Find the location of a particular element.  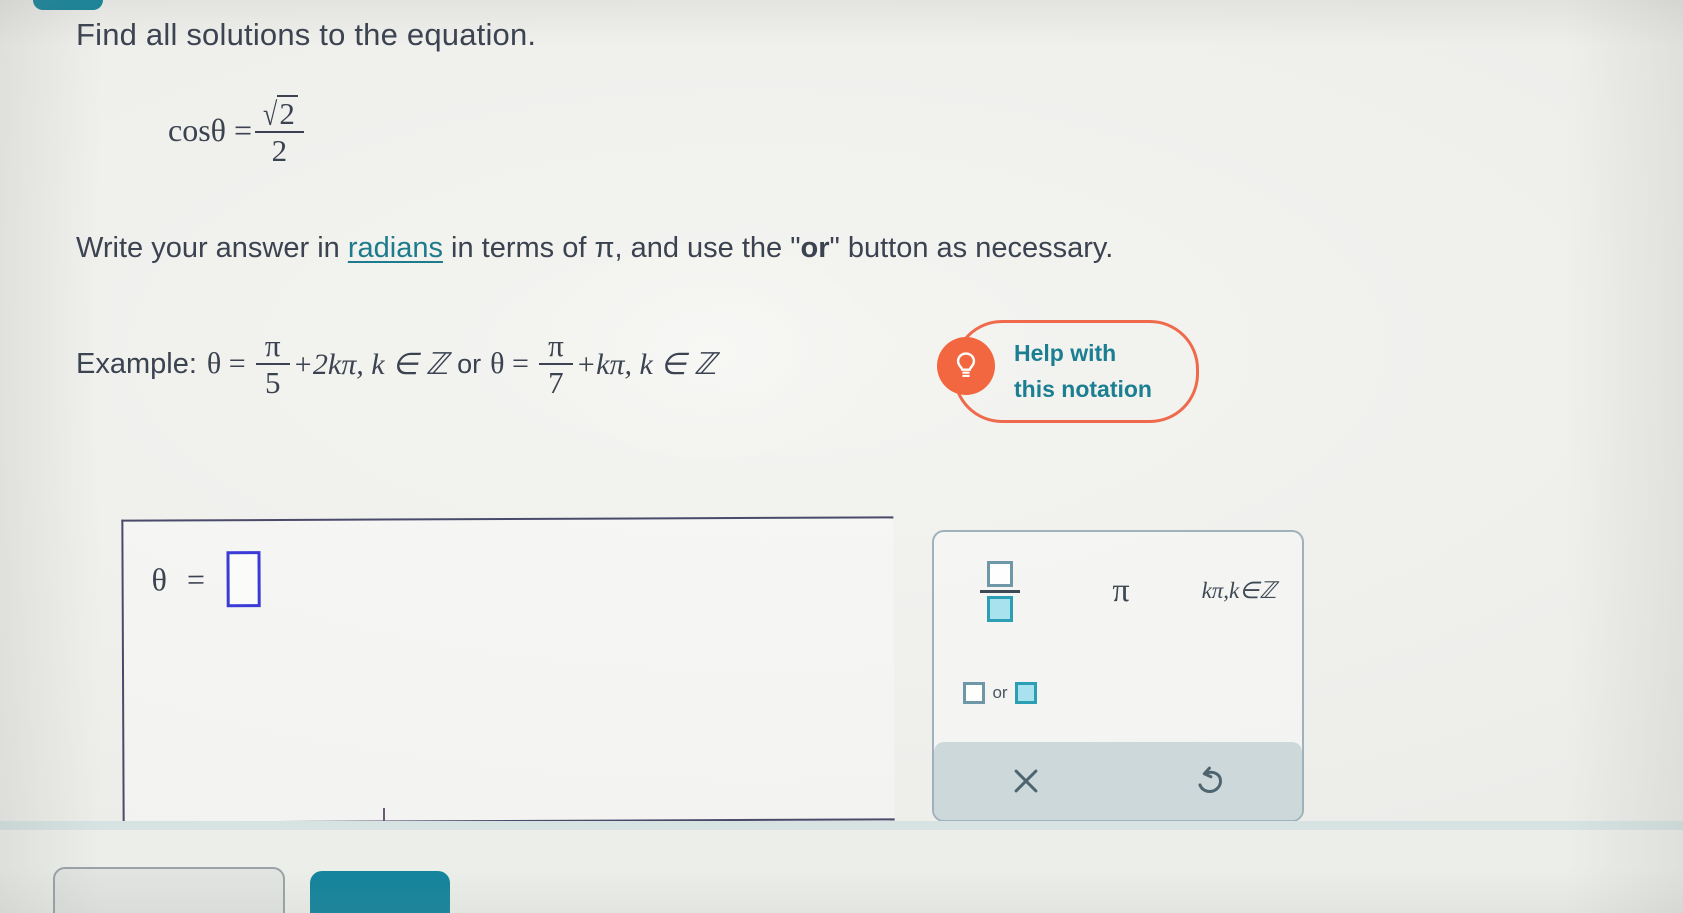

clear-button is located at coordinates (1026, 781).